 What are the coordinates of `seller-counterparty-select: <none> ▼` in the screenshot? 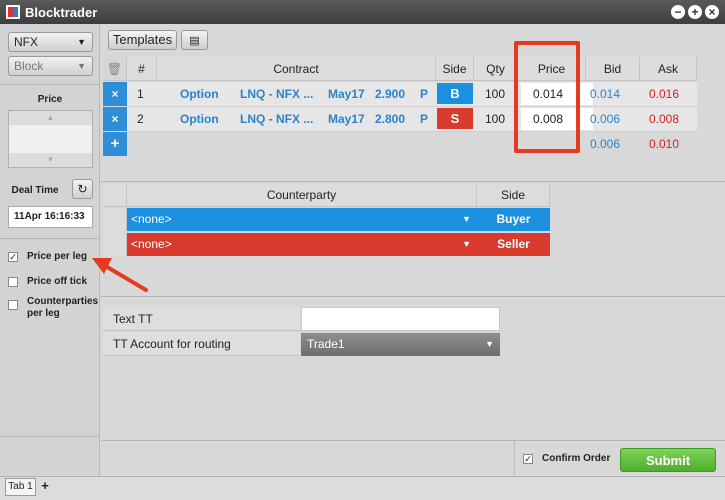 It's located at (302, 244).